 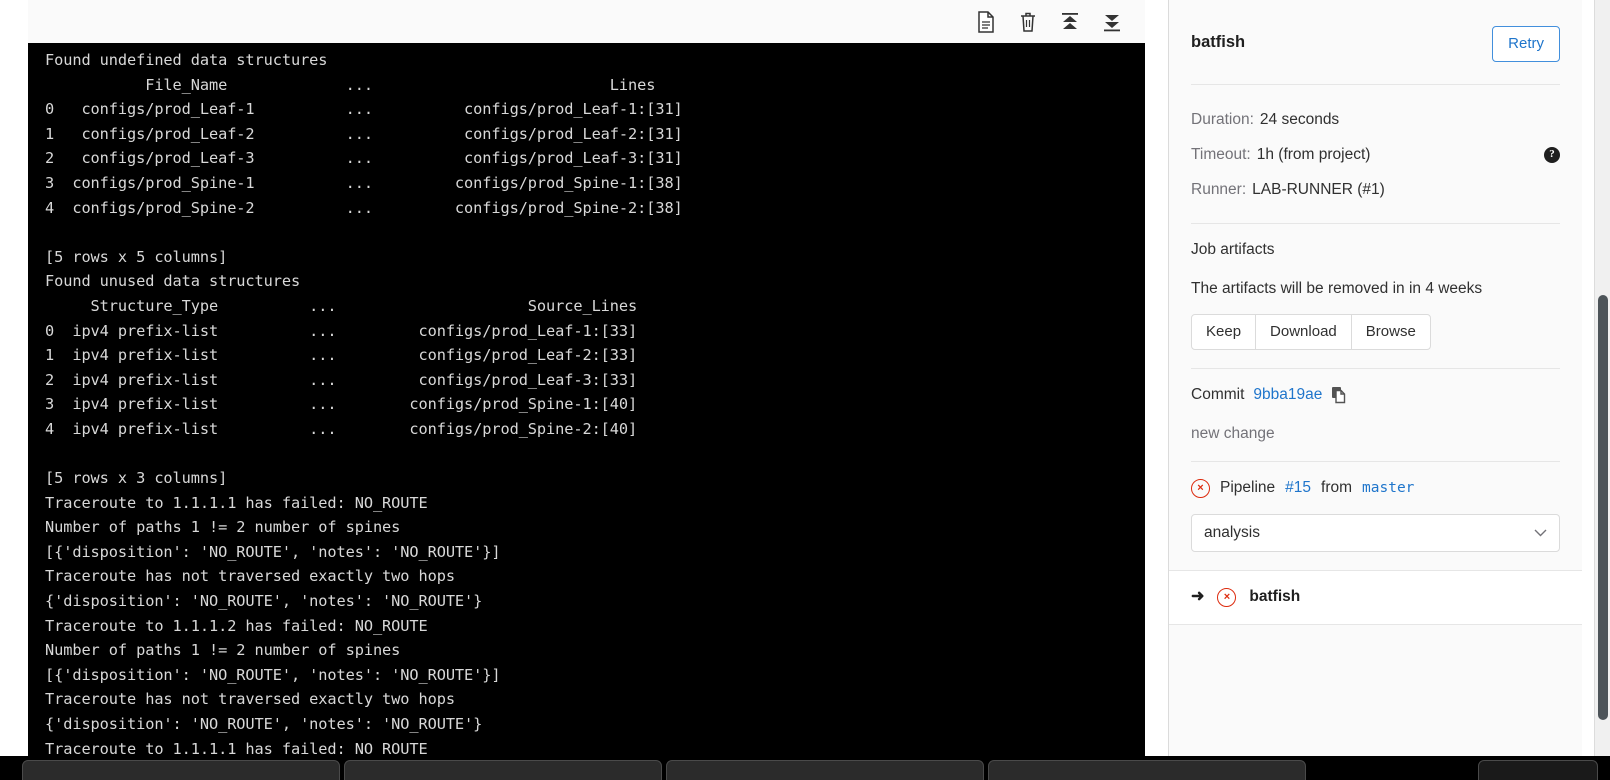 I want to click on job-list-item-label: batfish, so click(x=1275, y=596).